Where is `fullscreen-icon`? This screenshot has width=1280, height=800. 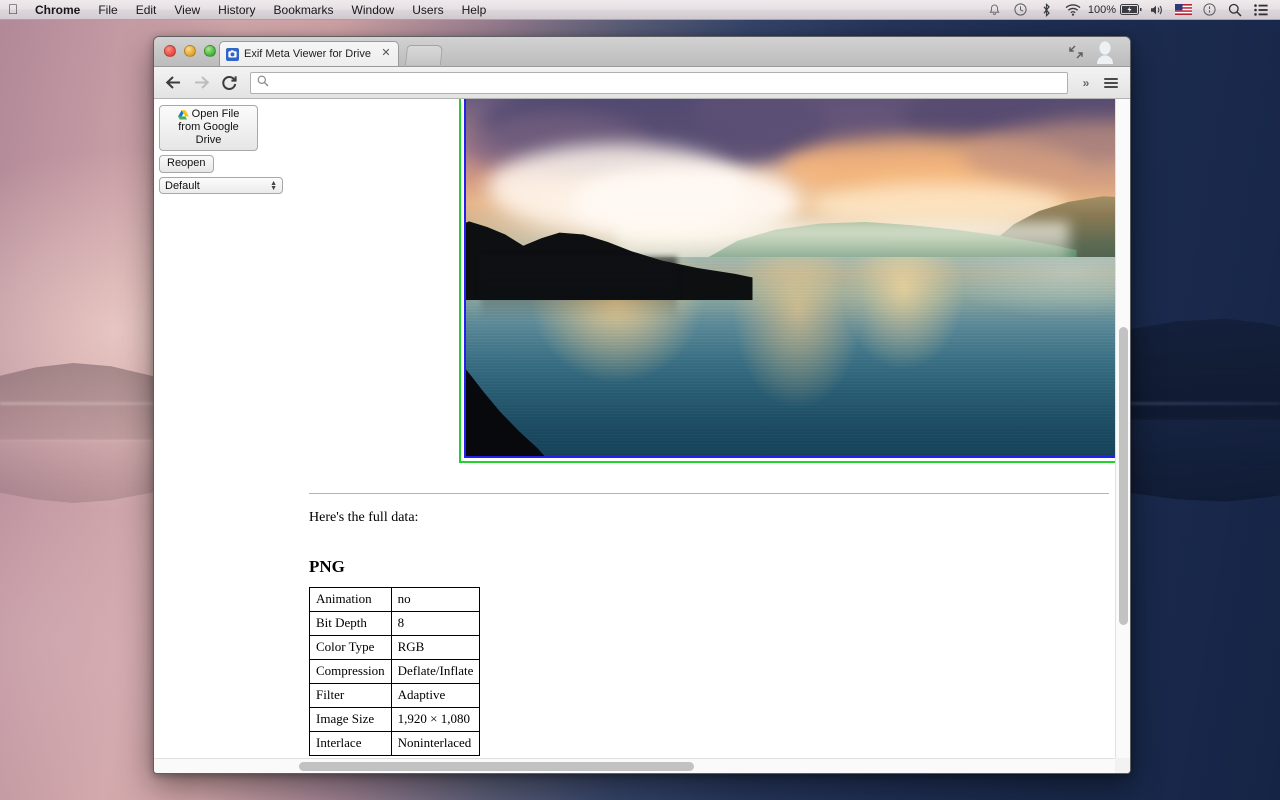 fullscreen-icon is located at coordinates (1076, 52).